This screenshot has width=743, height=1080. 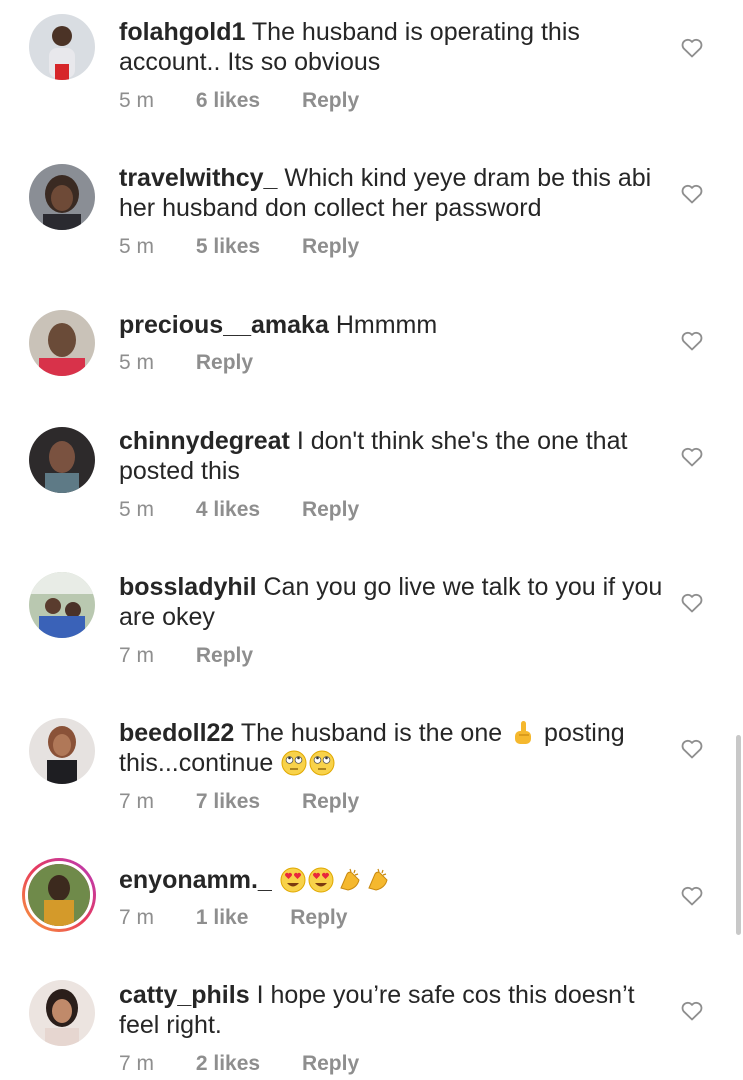 What do you see at coordinates (523, 733) in the screenshot?
I see `index-finger-up-emoji` at bounding box center [523, 733].